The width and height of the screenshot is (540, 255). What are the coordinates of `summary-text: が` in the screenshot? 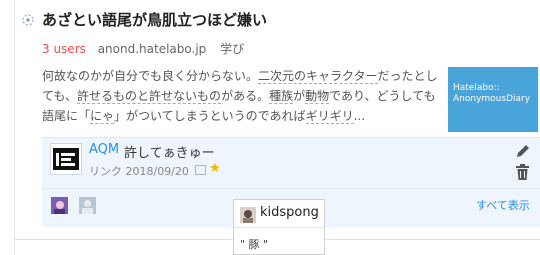 It's located at (299, 96).